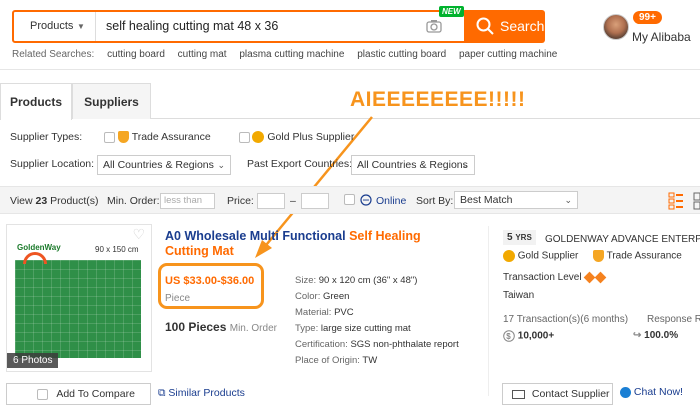 Image resolution: width=700 pixels, height=410 pixels. What do you see at coordinates (206, 393) in the screenshot?
I see `similar-label: Similar Products` at bounding box center [206, 393].